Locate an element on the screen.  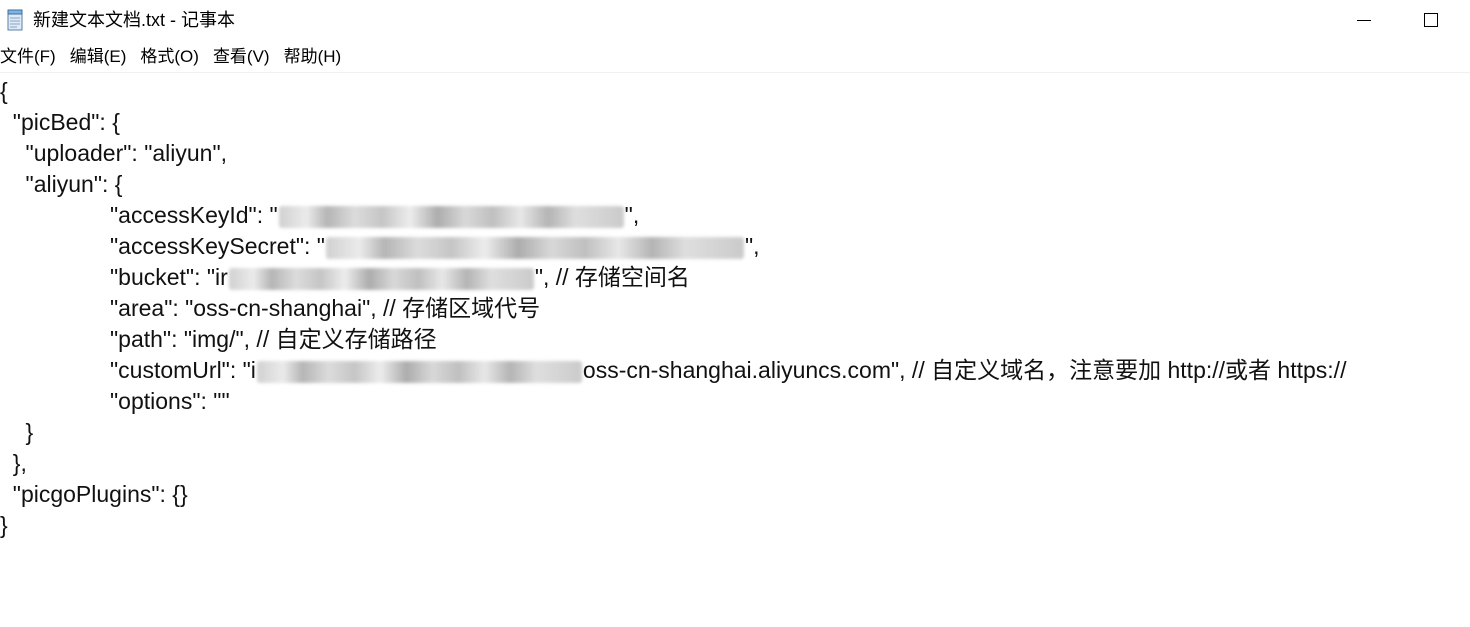
line-text: "picgoPlugins": {} is located at coordinates (94, 494).